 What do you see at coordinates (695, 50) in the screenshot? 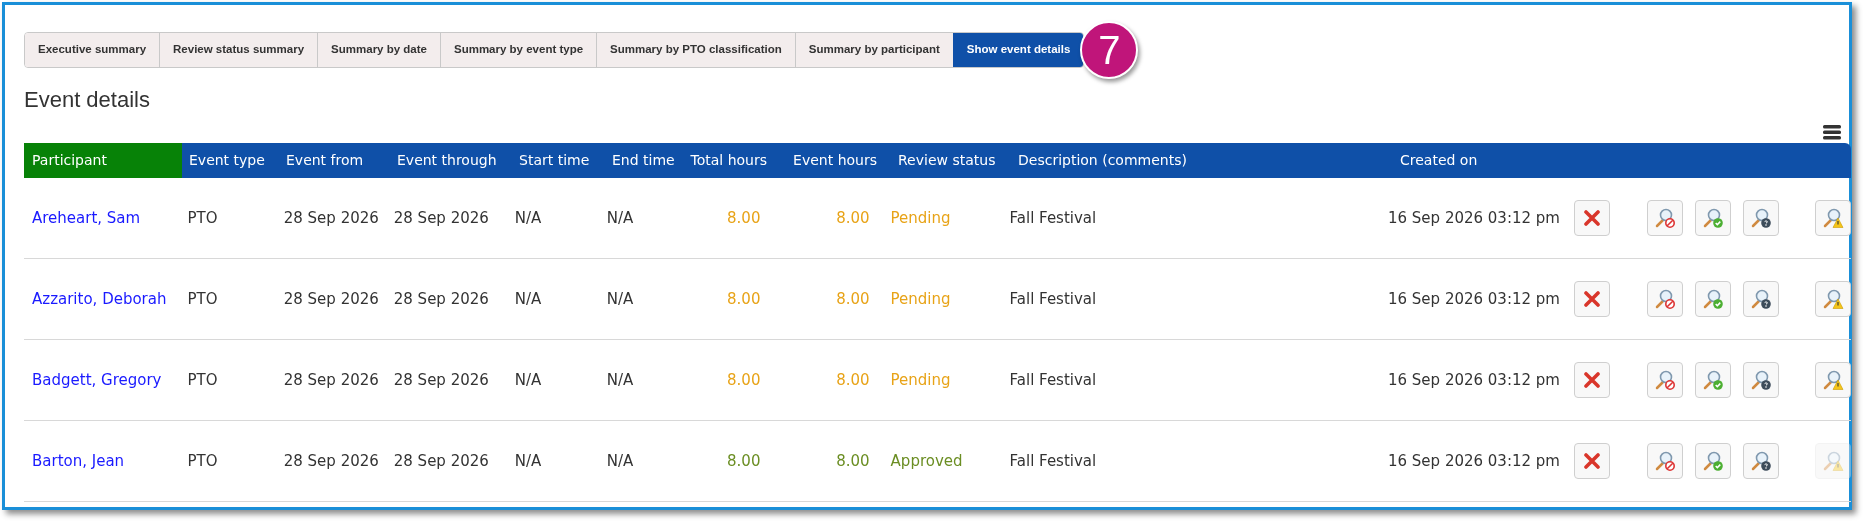
I see `tab: Summary by PTO classification` at bounding box center [695, 50].